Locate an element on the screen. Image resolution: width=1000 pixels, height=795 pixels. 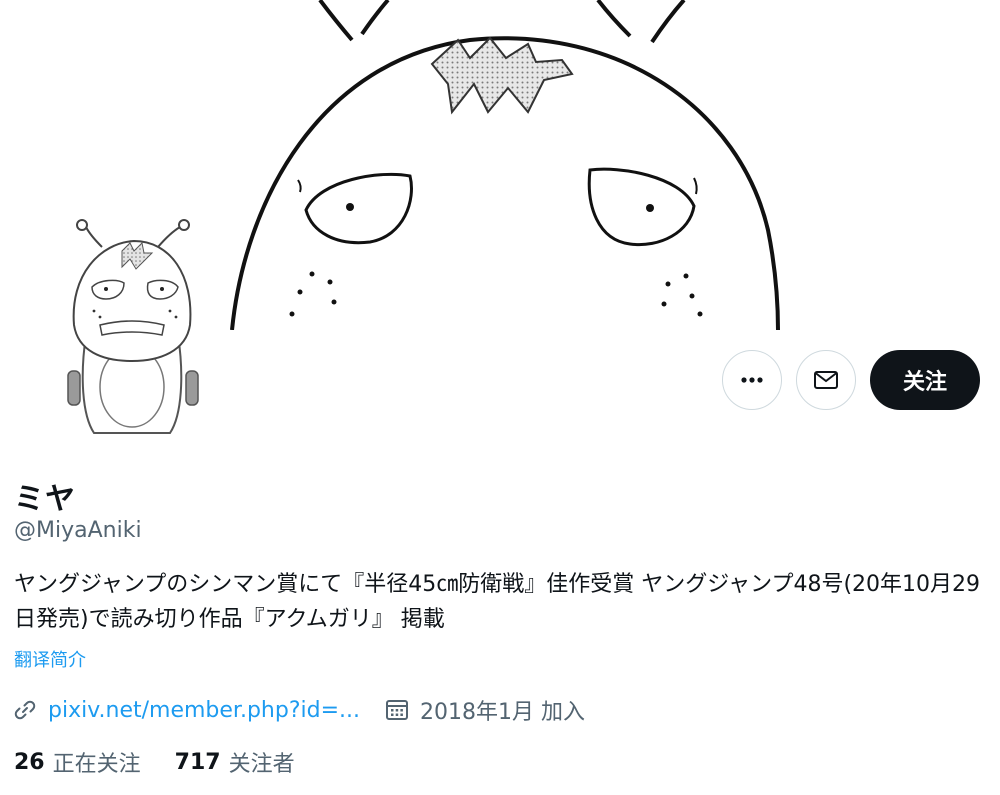
join-date-text: 2018年1月 加入 is located at coordinates (502, 712).